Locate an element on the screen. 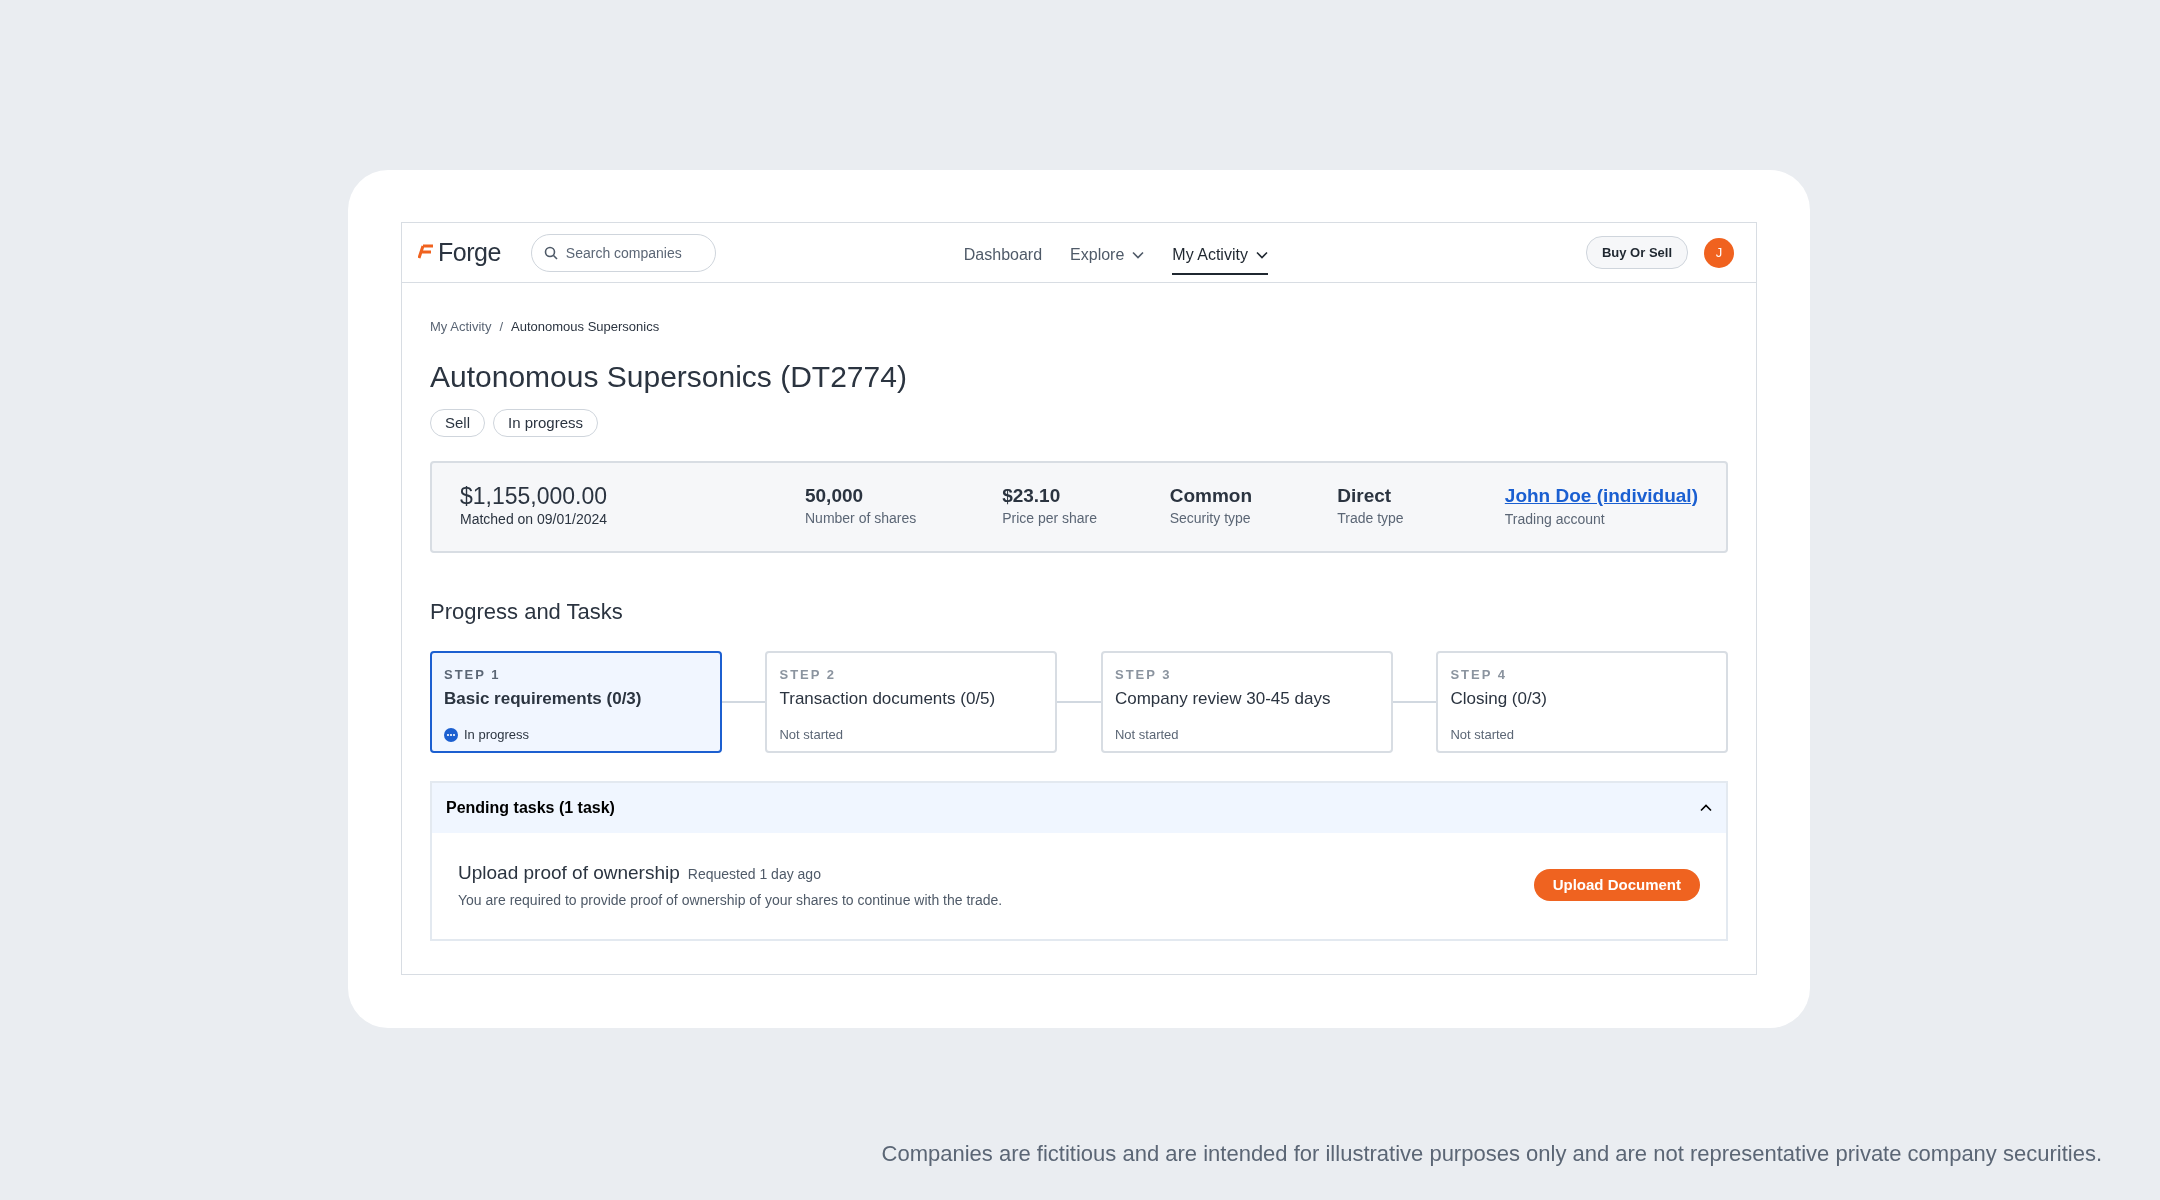 This screenshot has height=1200, width=2160. nav-tab: My Activity is located at coordinates (1220, 252).